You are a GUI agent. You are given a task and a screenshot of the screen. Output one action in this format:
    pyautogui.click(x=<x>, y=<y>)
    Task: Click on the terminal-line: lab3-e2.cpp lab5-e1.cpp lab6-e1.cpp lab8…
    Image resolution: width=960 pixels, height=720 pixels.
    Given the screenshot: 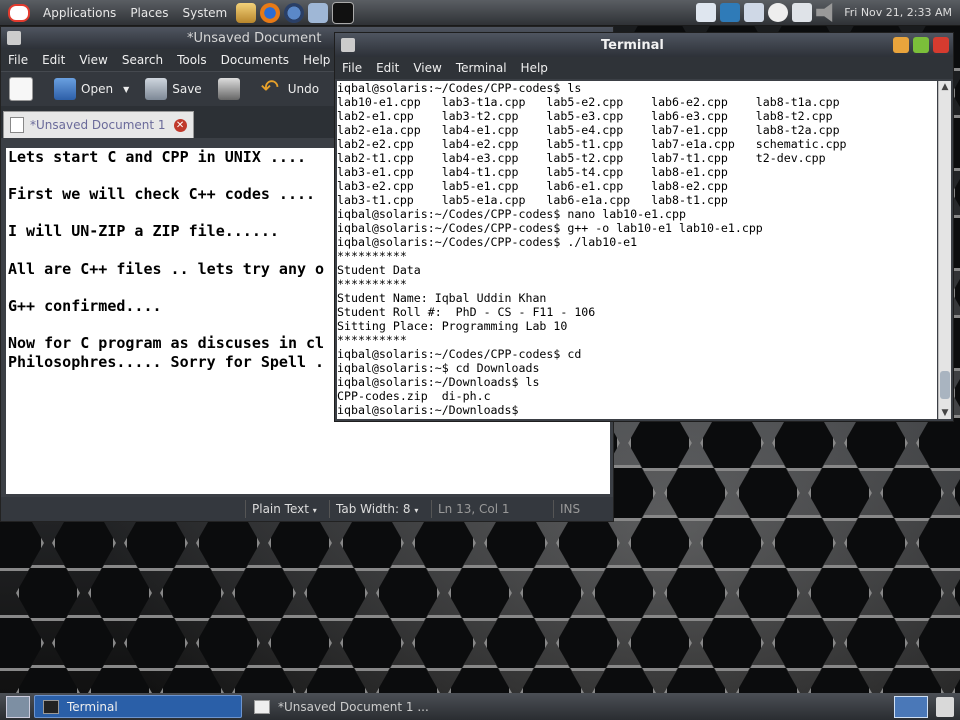 What is the action you would take?
    pyautogui.click(x=532, y=186)
    